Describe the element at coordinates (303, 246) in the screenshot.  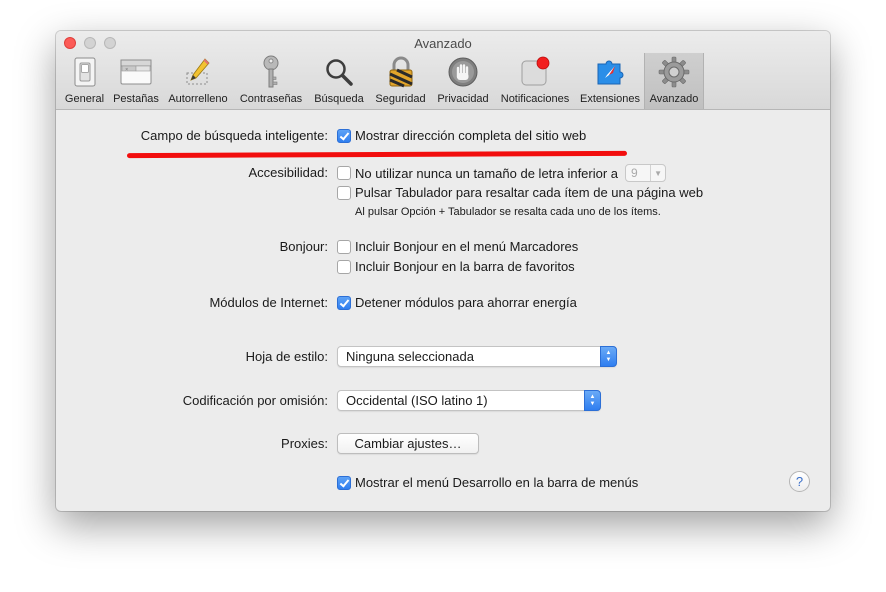
I see `bonjour-label: Bonjour:` at that location.